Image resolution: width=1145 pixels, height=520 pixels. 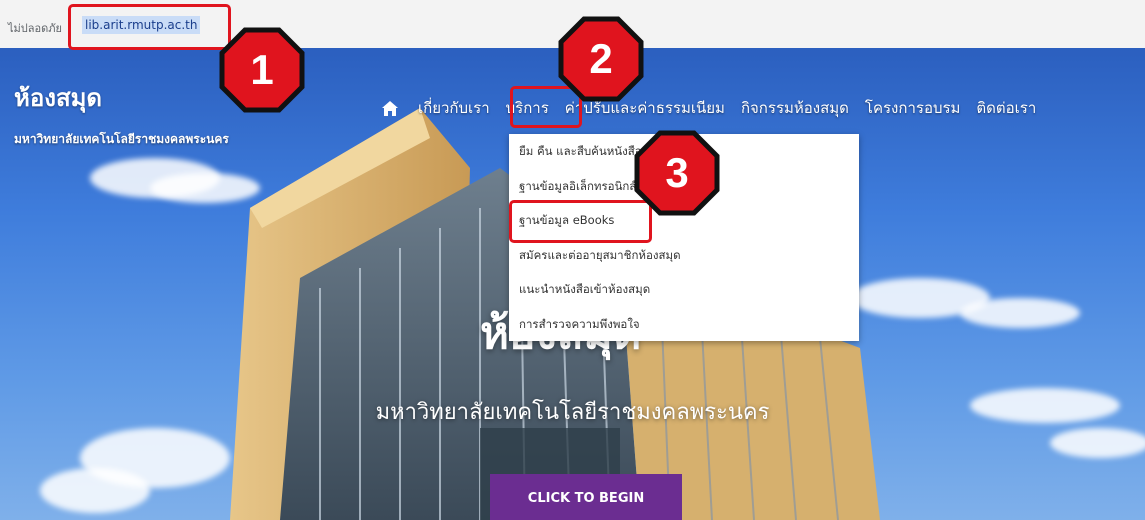 What do you see at coordinates (572, 412) in the screenshot?
I see `hero-subheading: มหาวิทยาลัยเทคโนโลยีราชมงคลพระนคร` at bounding box center [572, 412].